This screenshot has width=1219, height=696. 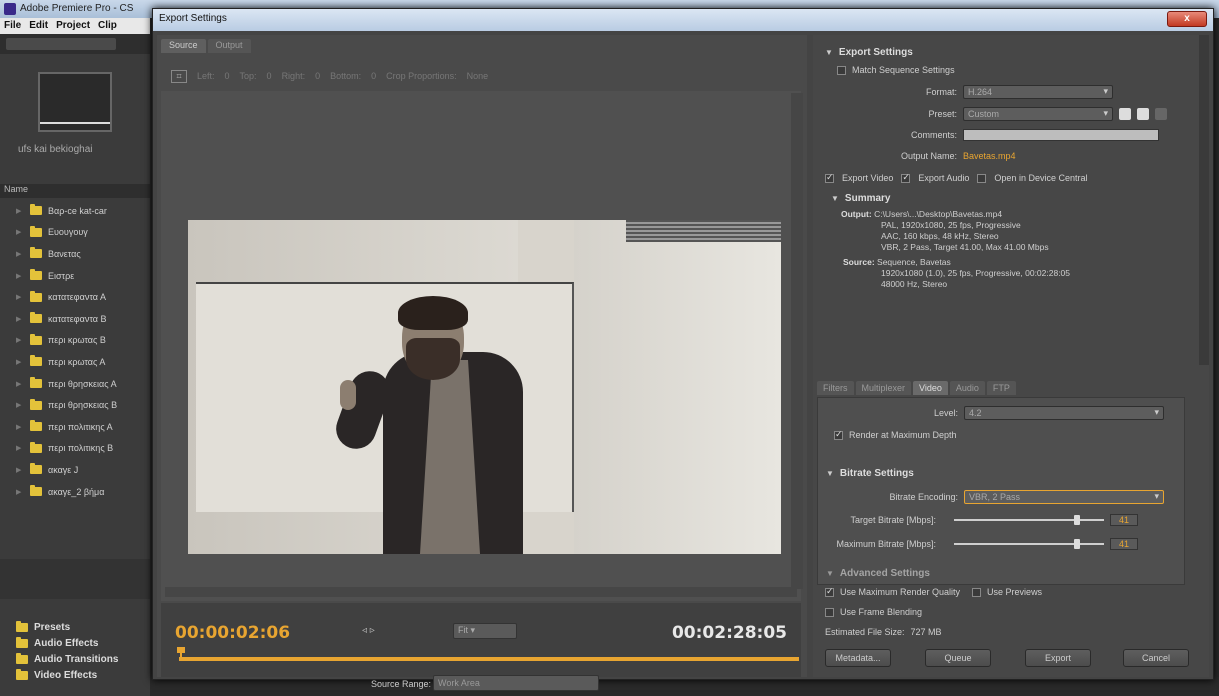 I want to click on use-previews-checkbox, so click(x=977, y=592).